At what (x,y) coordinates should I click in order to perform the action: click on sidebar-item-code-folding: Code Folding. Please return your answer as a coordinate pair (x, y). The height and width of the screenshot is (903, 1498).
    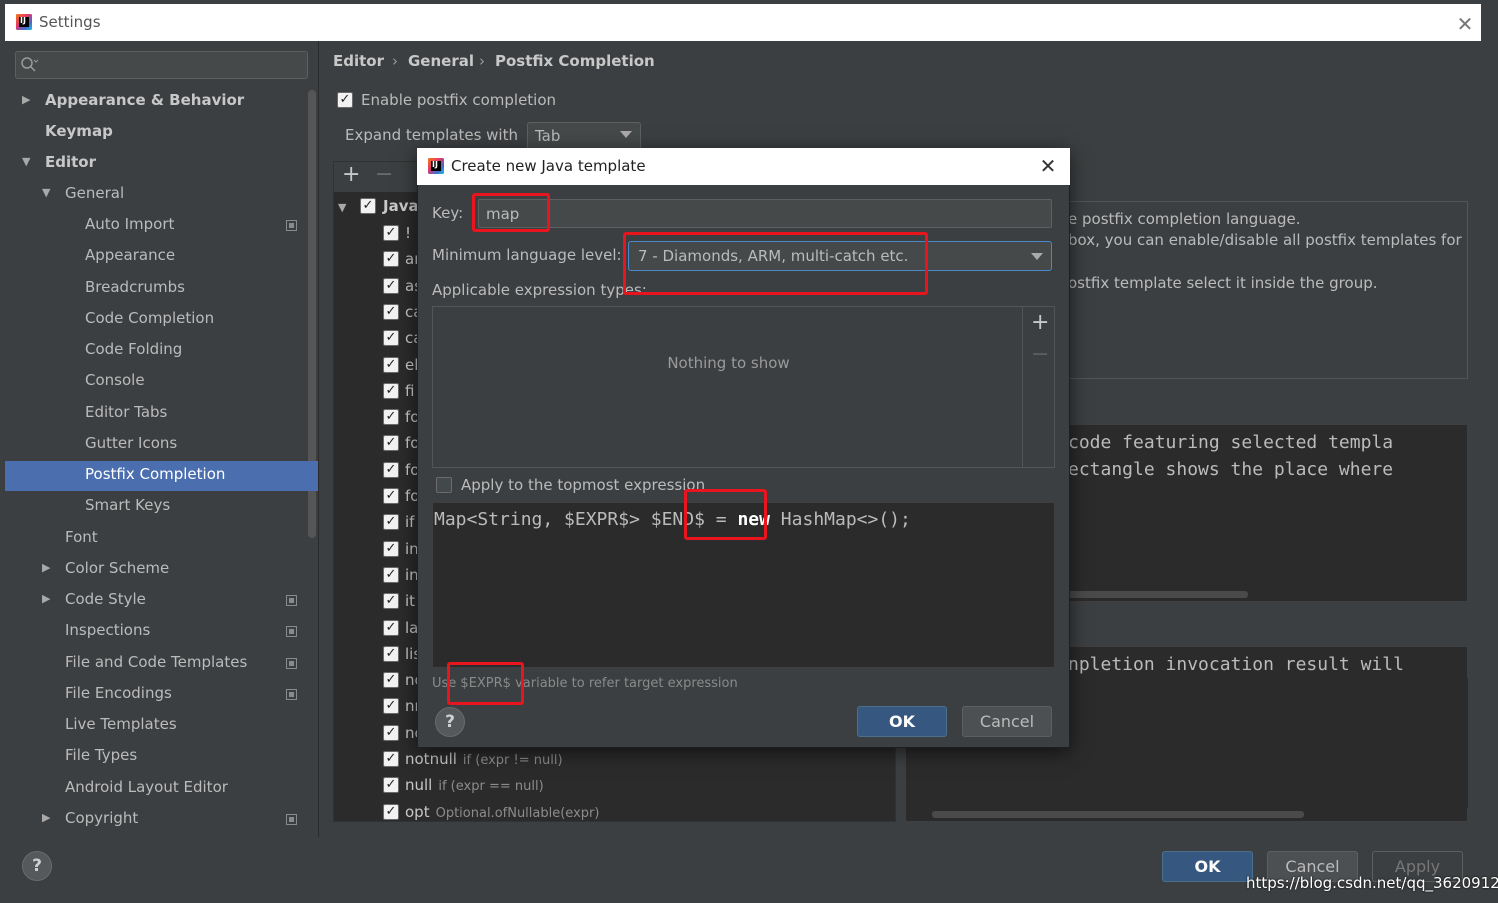
    Looking at the image, I should click on (133, 349).